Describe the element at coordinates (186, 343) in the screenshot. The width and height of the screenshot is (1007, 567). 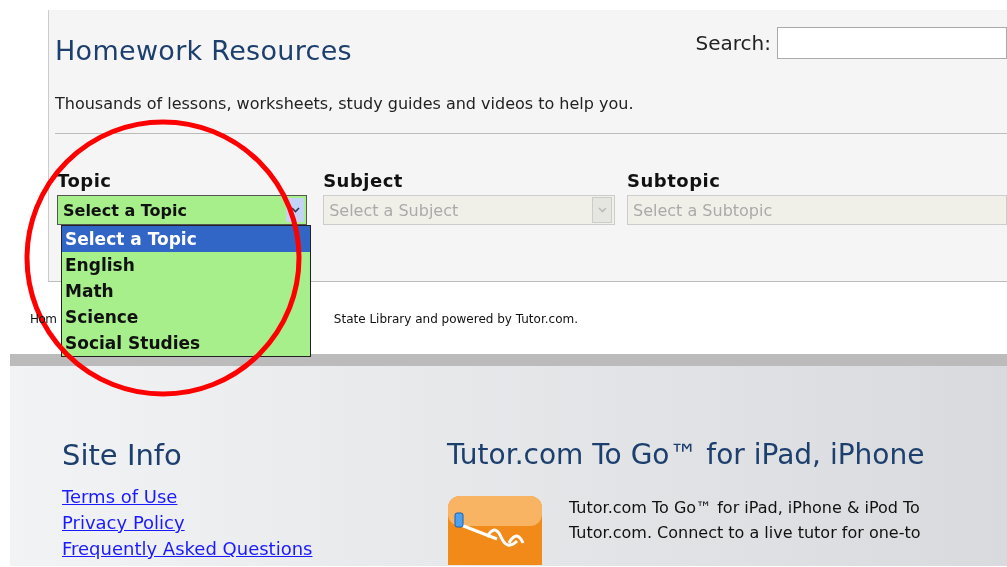
I see `dropdown-option: Social Studies` at that location.